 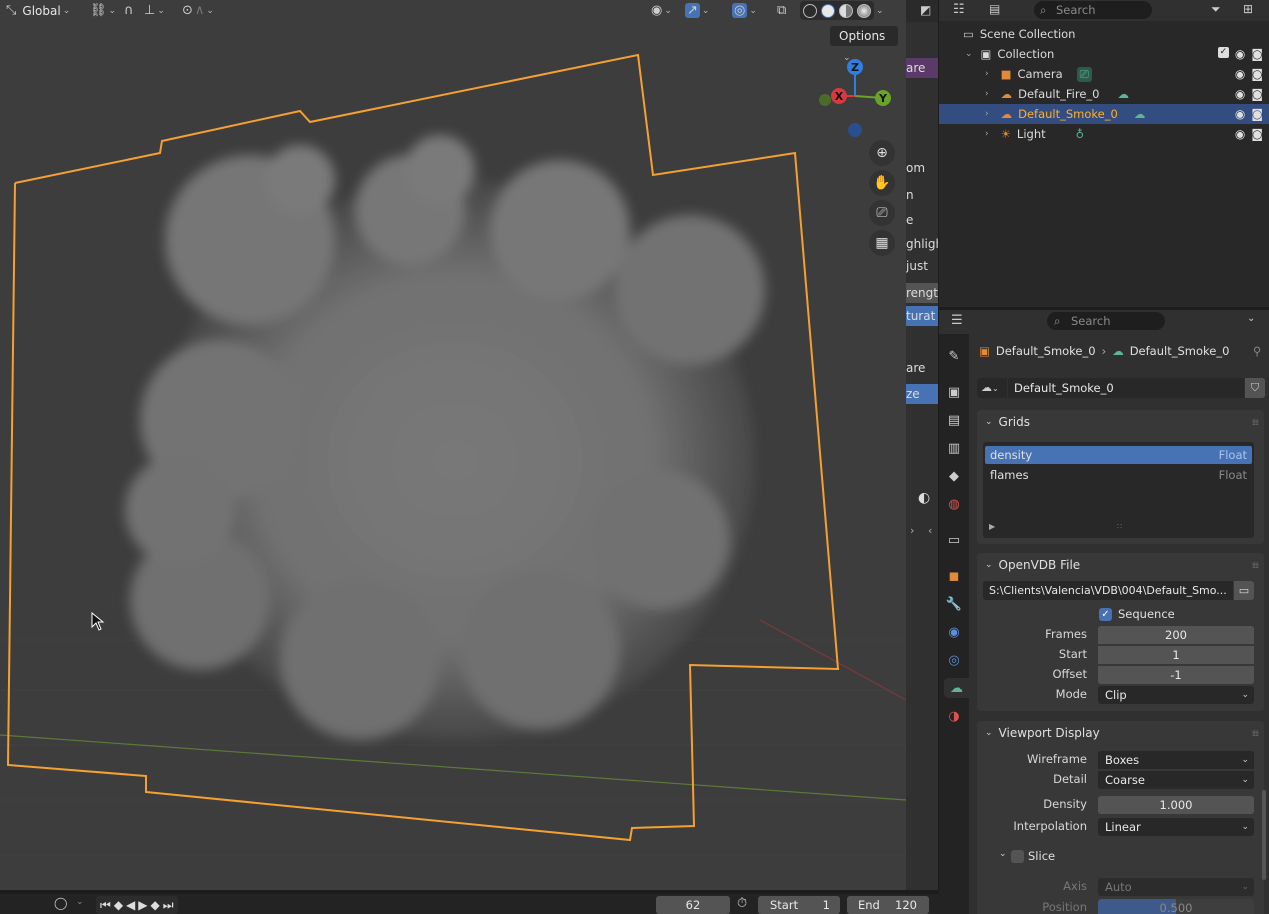 I want to click on xray-toggle: ⧉, so click(x=781, y=10).